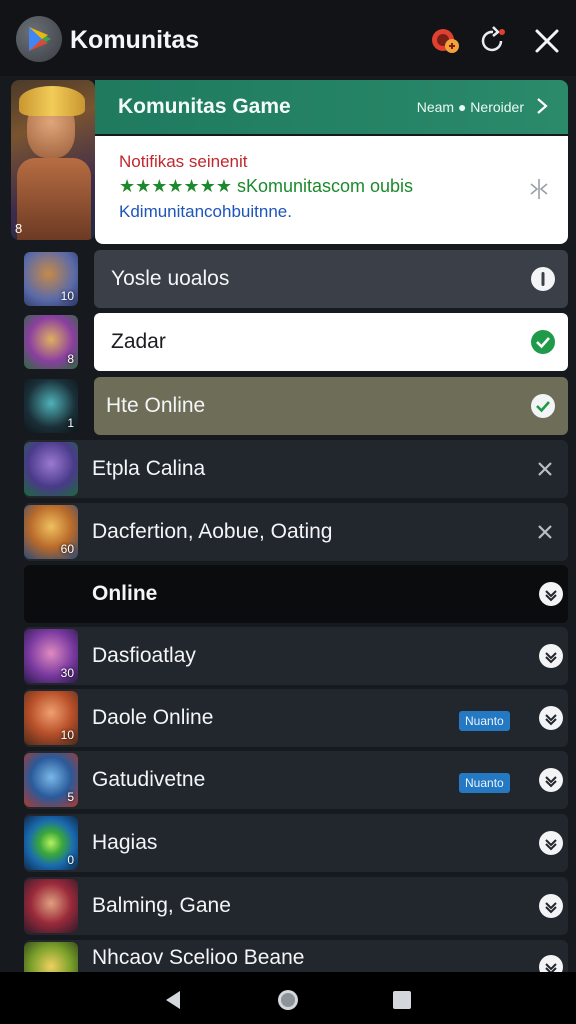 The height and width of the screenshot is (1024, 576). Describe the element at coordinates (331, 107) in the screenshot. I see `community-banner: Komunitas Game Neam ● Neroider` at that location.